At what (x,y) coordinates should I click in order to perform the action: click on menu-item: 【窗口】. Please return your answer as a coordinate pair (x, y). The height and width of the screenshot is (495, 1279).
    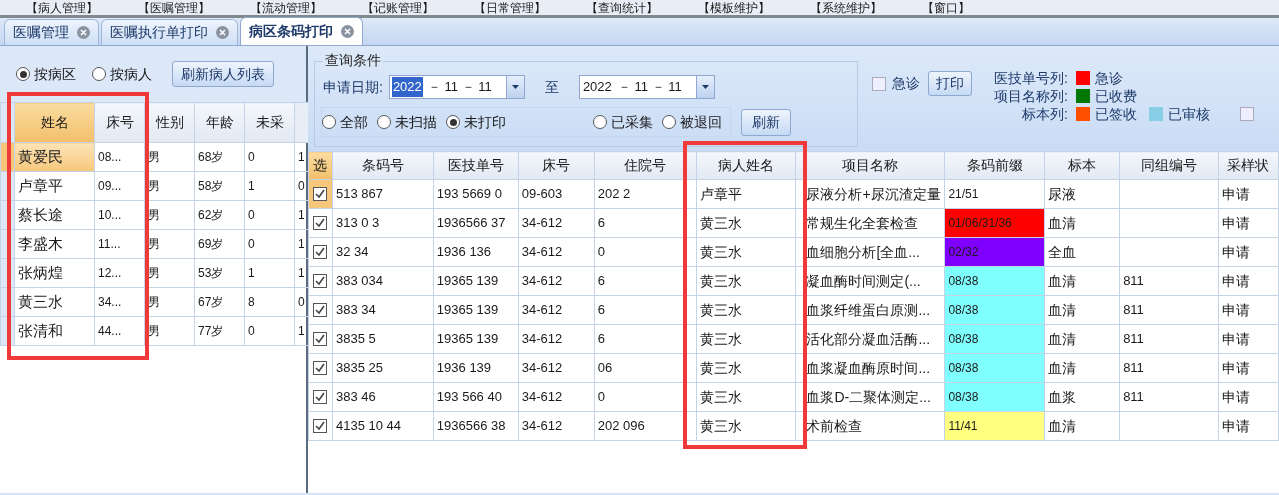
    Looking at the image, I should click on (946, 7).